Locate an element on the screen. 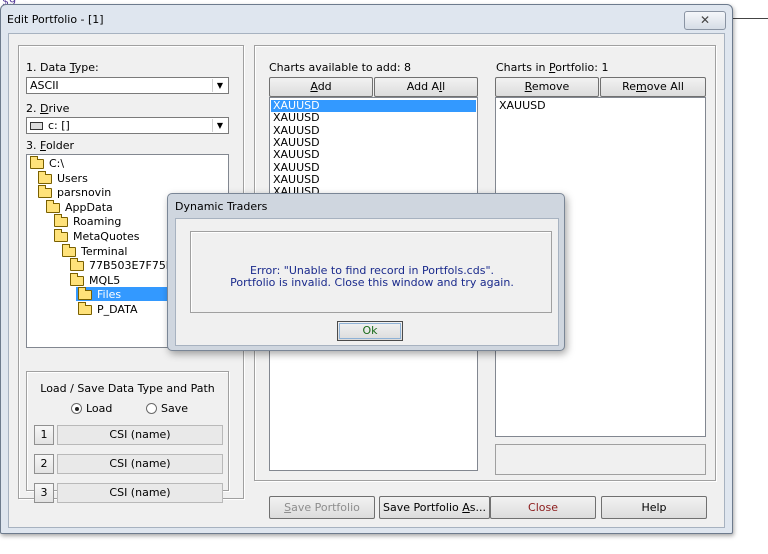 The height and width of the screenshot is (554, 768). folder-tree-item: Roaming is located at coordinates (97, 221).